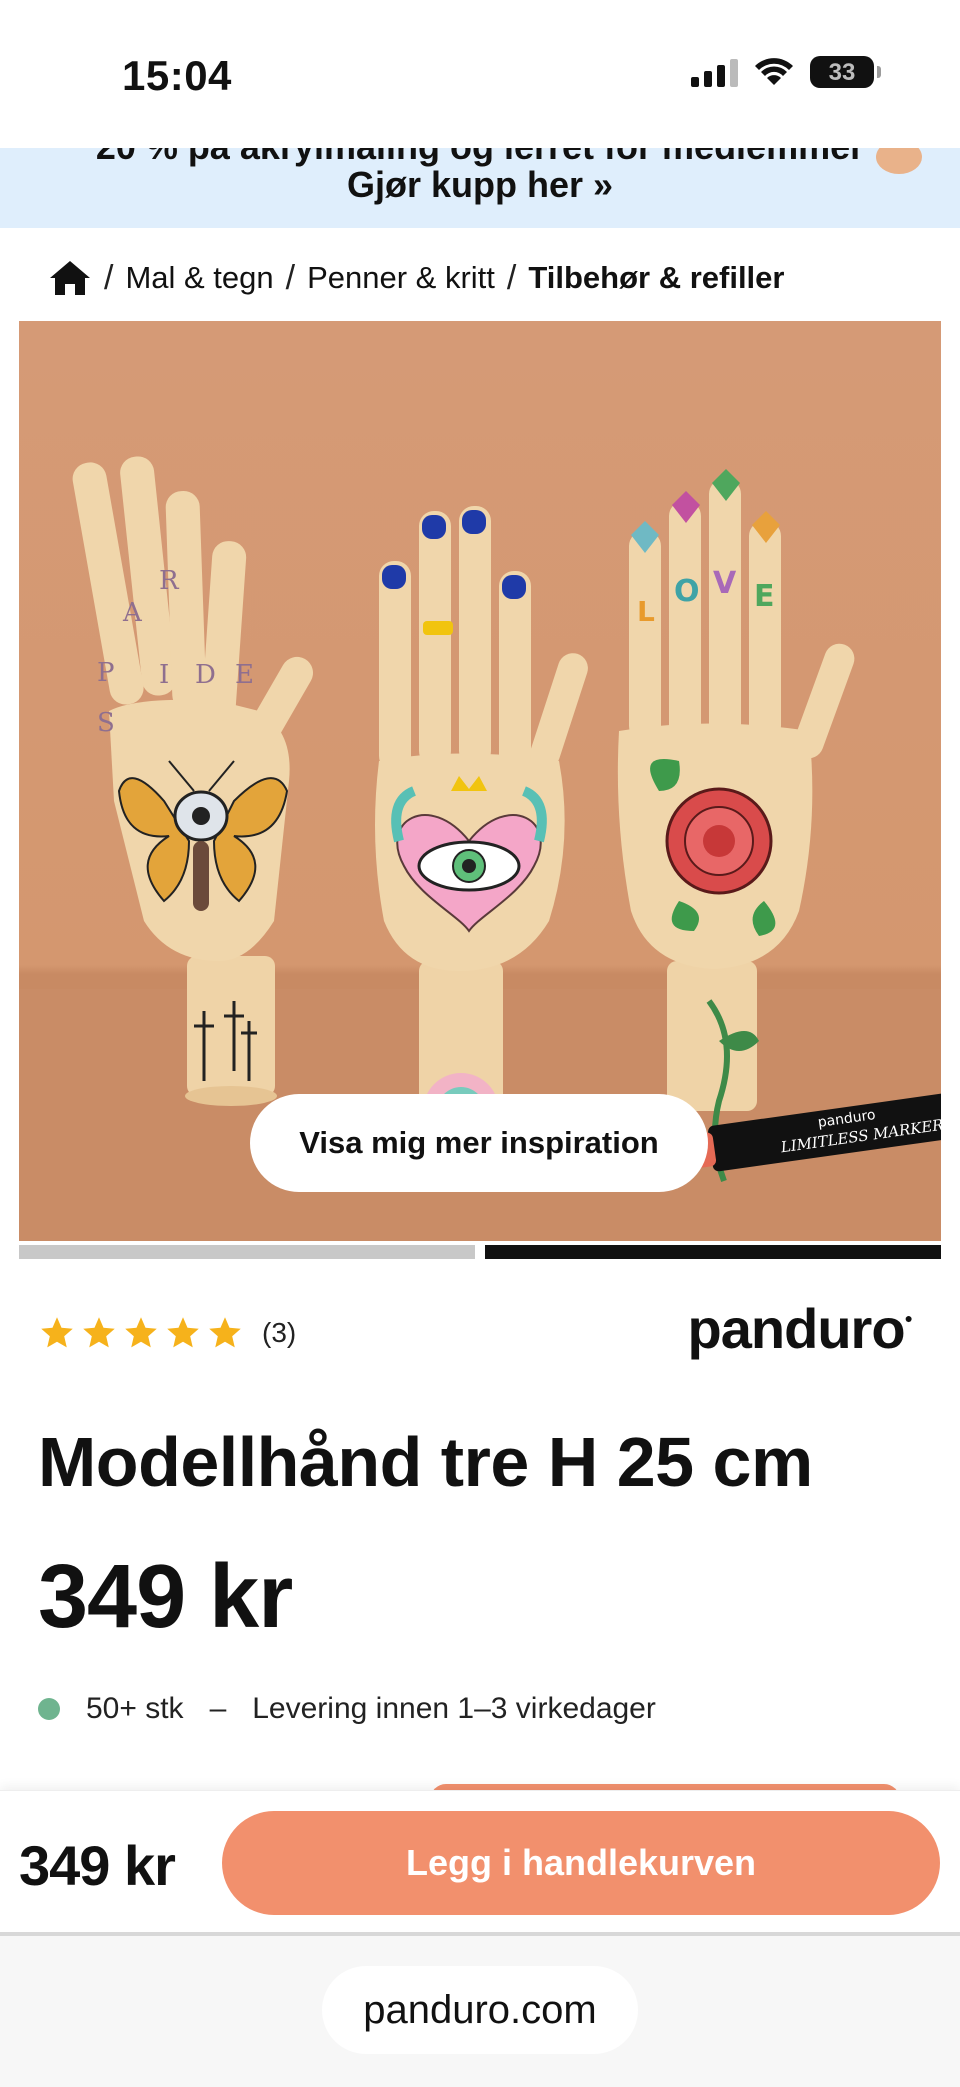  What do you see at coordinates (725, 583) in the screenshot?
I see `finger-letter: V` at bounding box center [725, 583].